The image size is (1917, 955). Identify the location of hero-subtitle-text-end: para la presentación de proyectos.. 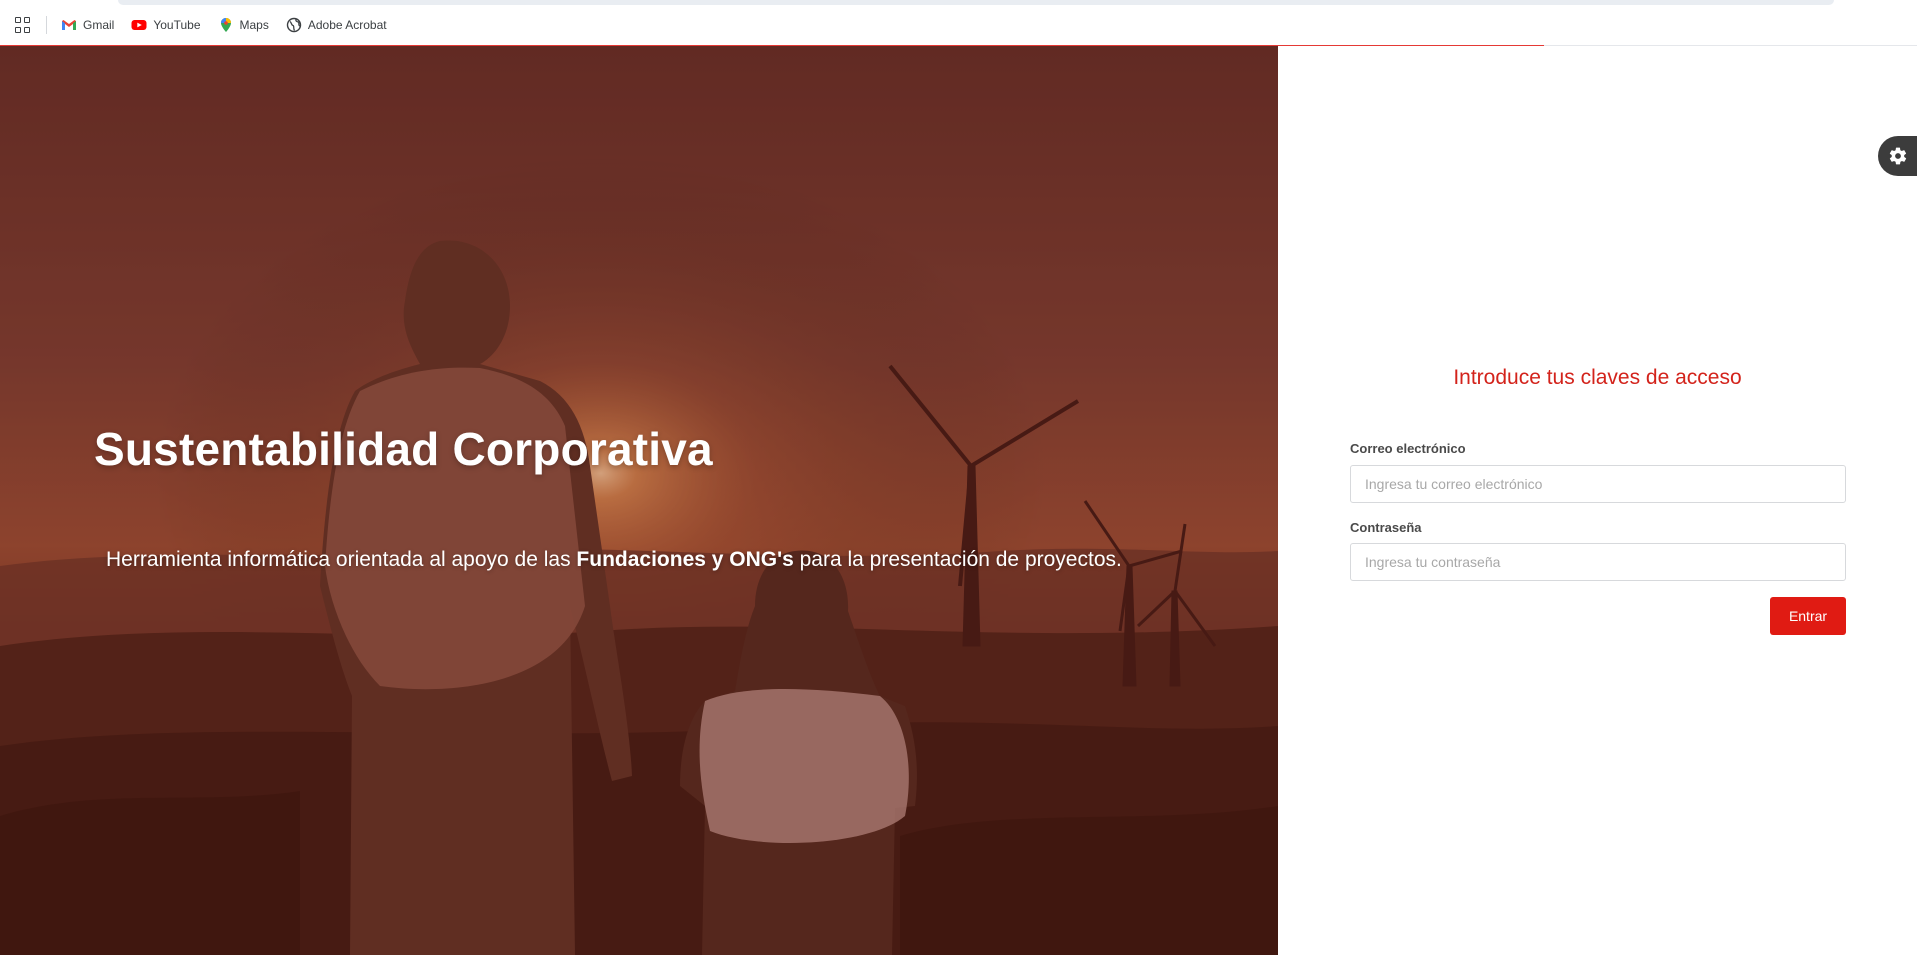
(957, 559).